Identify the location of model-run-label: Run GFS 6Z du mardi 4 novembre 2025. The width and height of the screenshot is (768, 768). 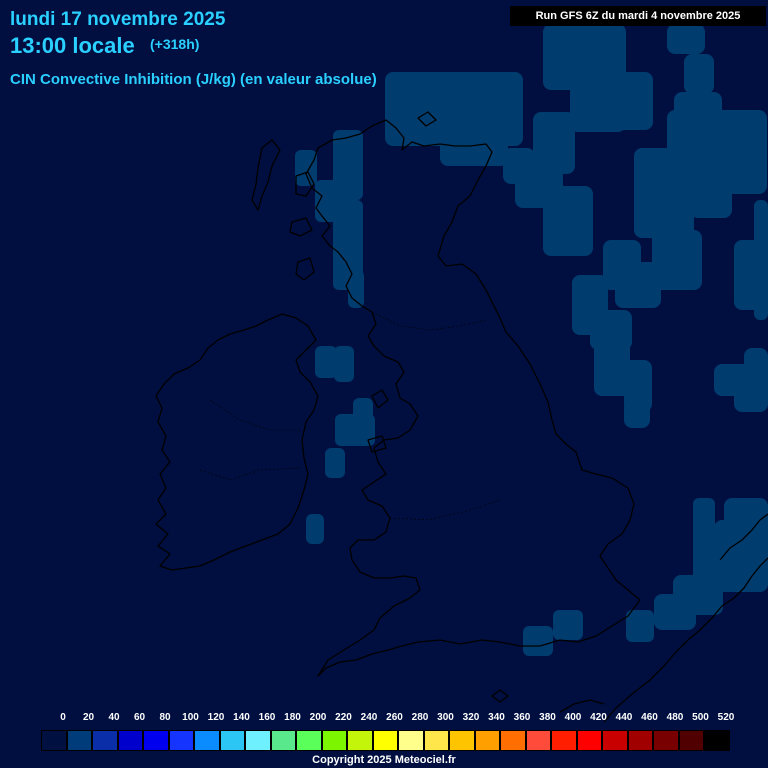
(638, 16).